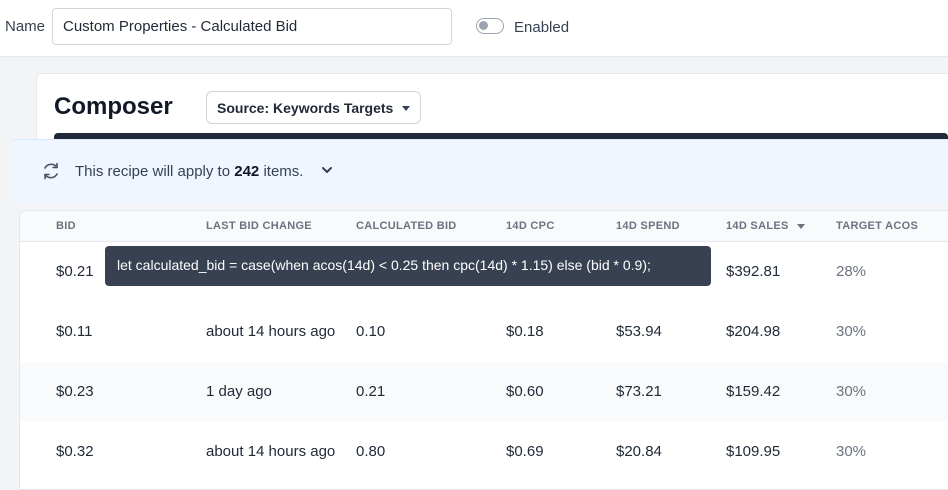  Describe the element at coordinates (753, 451) in the screenshot. I see `cell-sales: $109.95` at that location.